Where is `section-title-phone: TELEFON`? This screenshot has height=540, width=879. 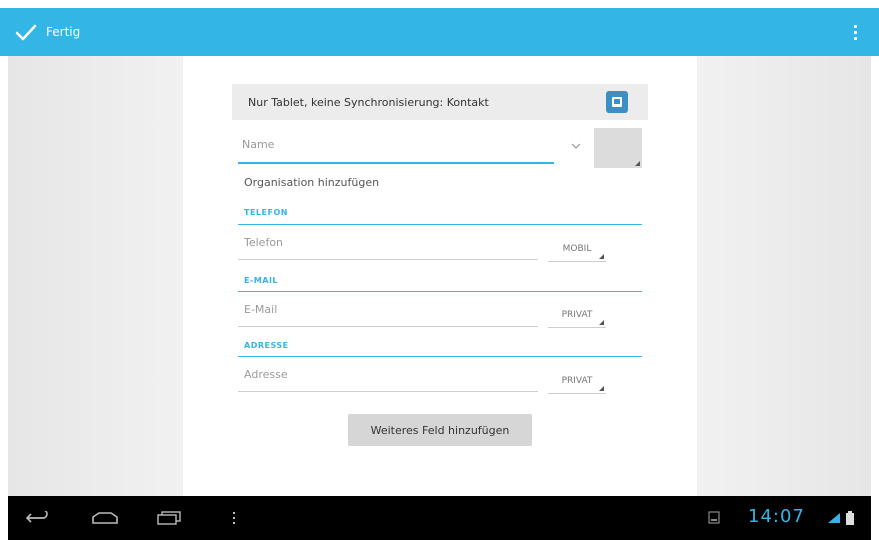 section-title-phone: TELEFON is located at coordinates (266, 212).